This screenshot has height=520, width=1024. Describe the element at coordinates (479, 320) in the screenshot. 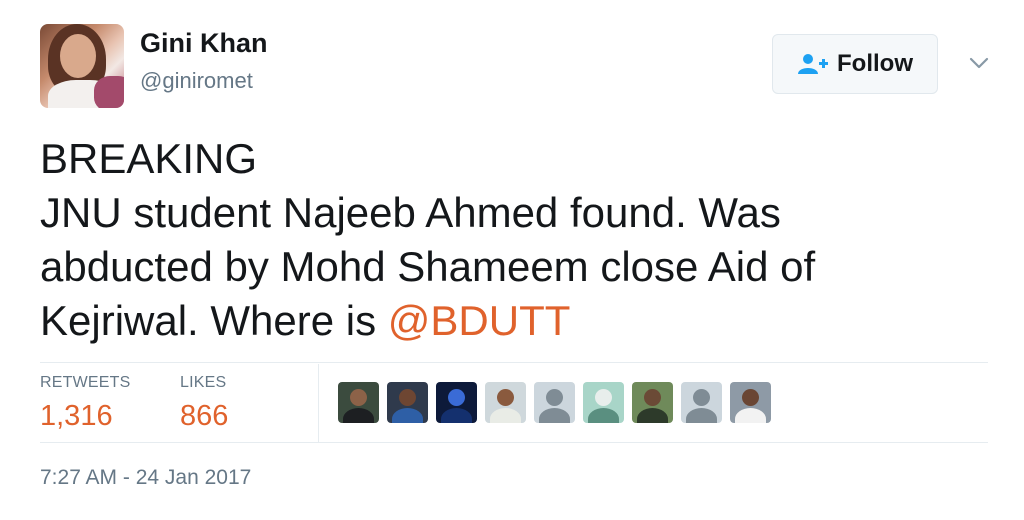

I see `mention-link: @BDUTT` at that location.